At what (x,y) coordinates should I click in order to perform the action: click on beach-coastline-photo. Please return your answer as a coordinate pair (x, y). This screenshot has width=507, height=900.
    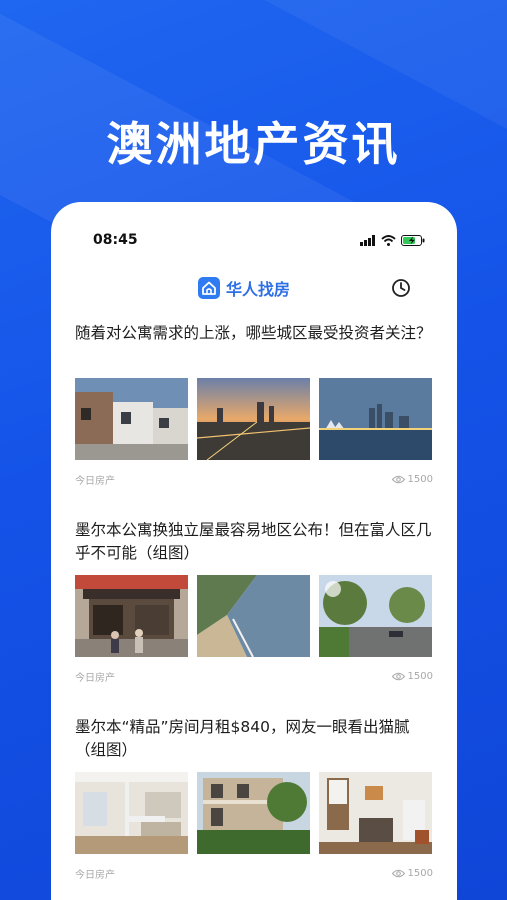
    Looking at the image, I should click on (253, 616).